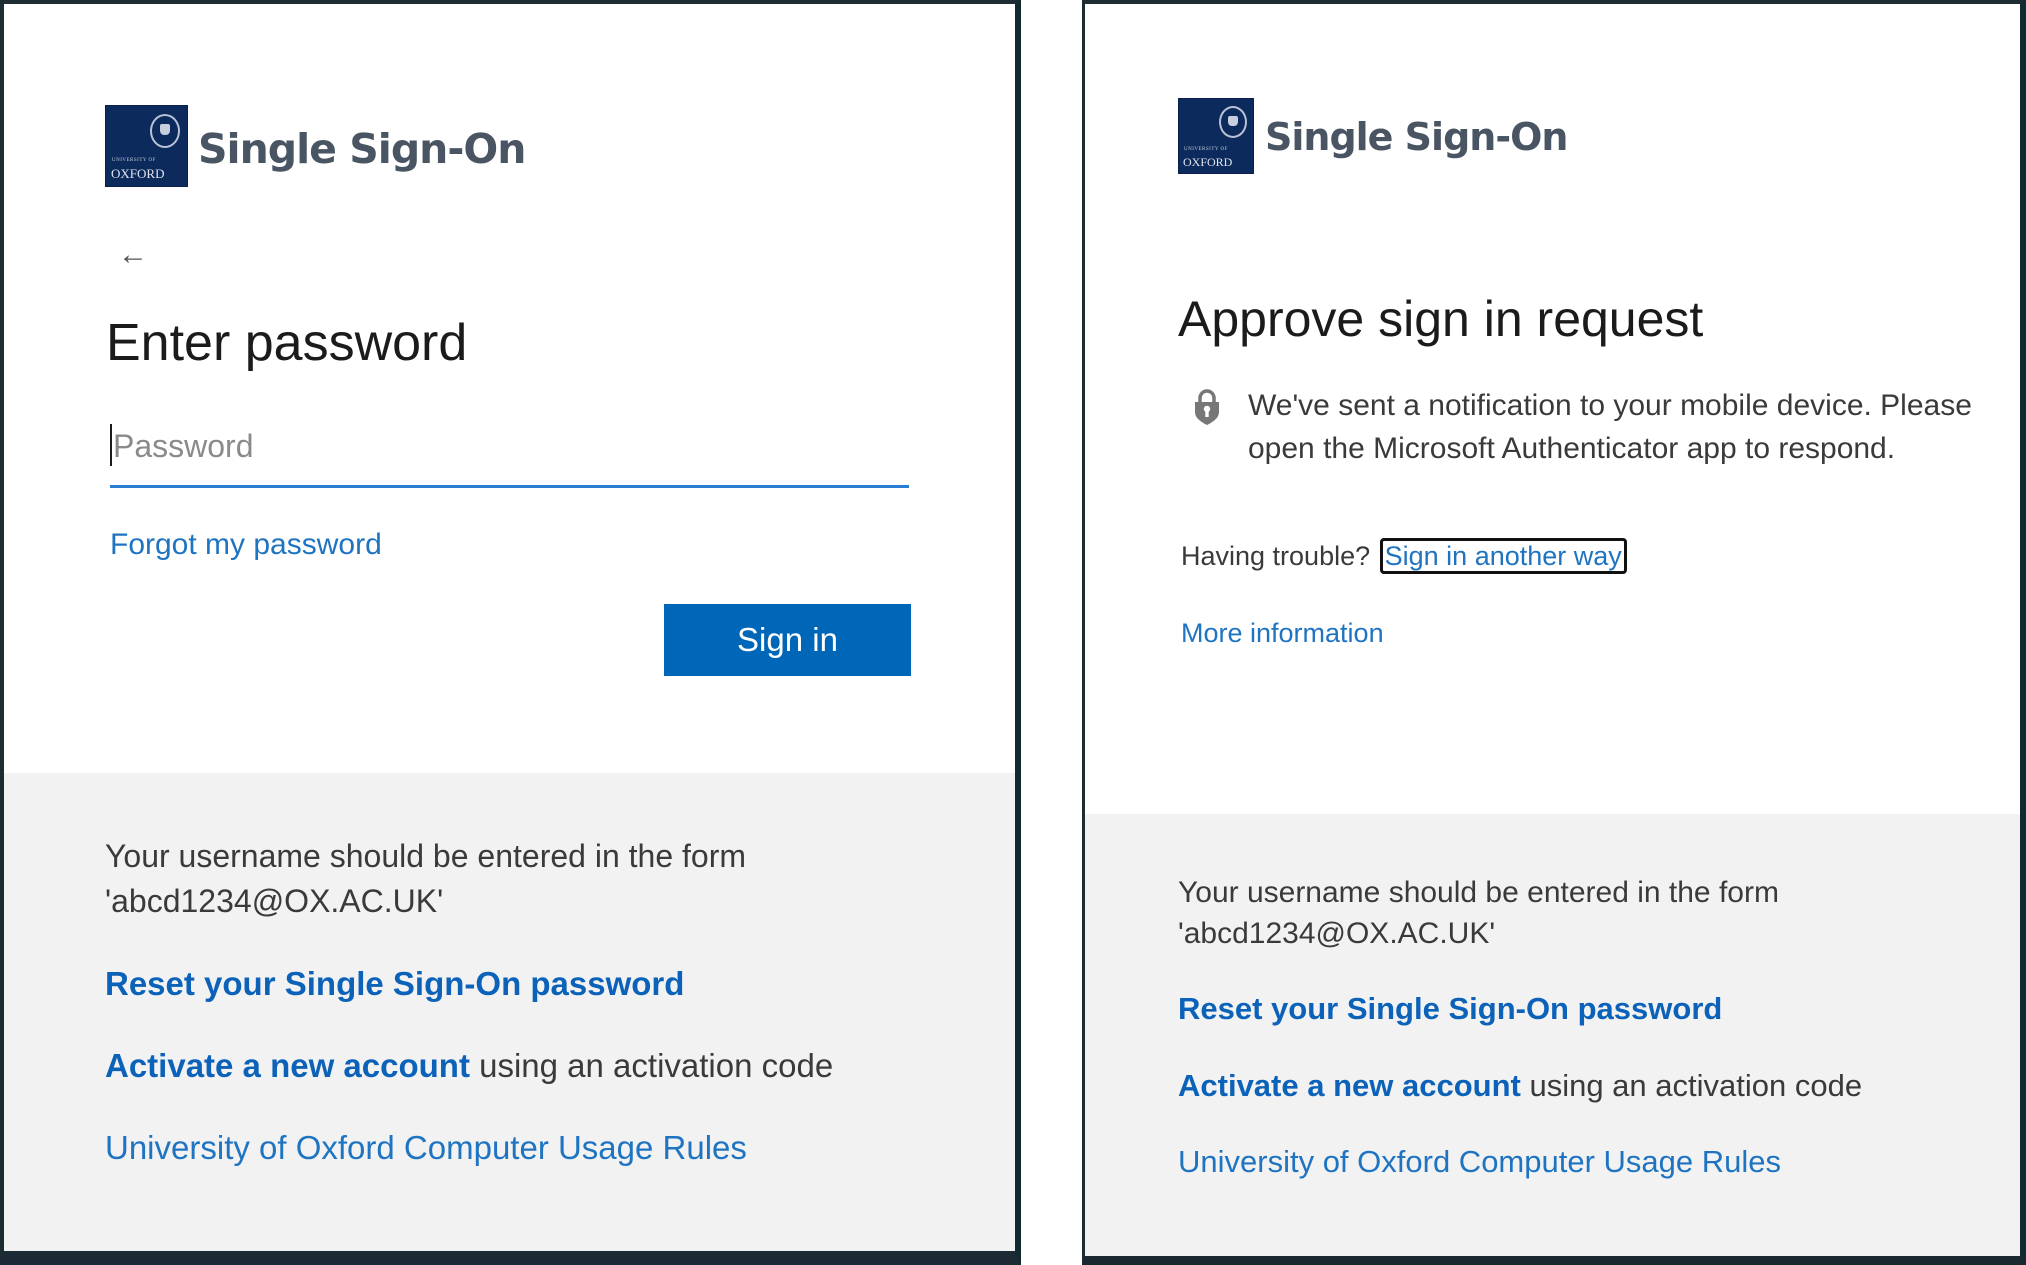  I want to click on trouble-row: Having trouble? Sign in another way, so click(1404, 556).